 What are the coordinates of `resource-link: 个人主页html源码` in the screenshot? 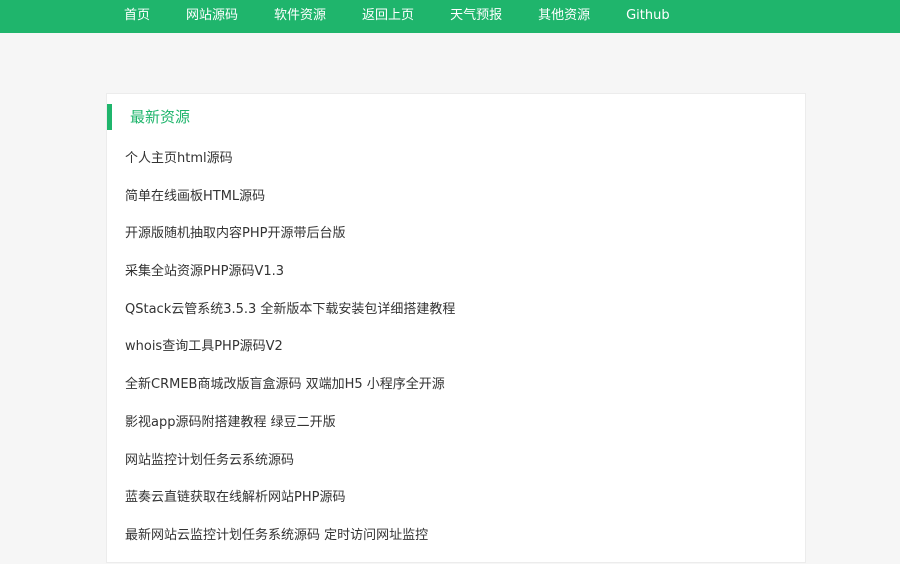 It's located at (179, 158).